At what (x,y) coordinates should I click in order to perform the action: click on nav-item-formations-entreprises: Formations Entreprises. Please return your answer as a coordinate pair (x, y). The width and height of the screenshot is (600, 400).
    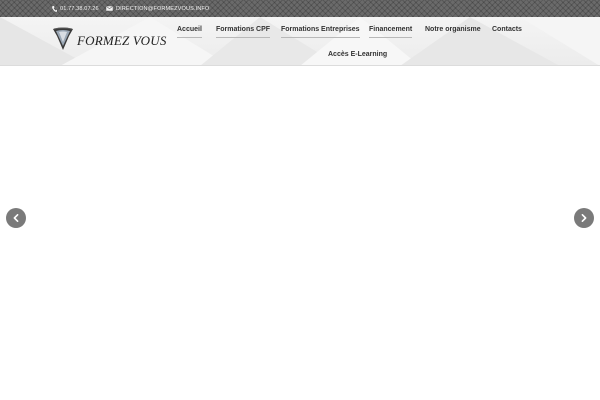
    Looking at the image, I should click on (320, 31).